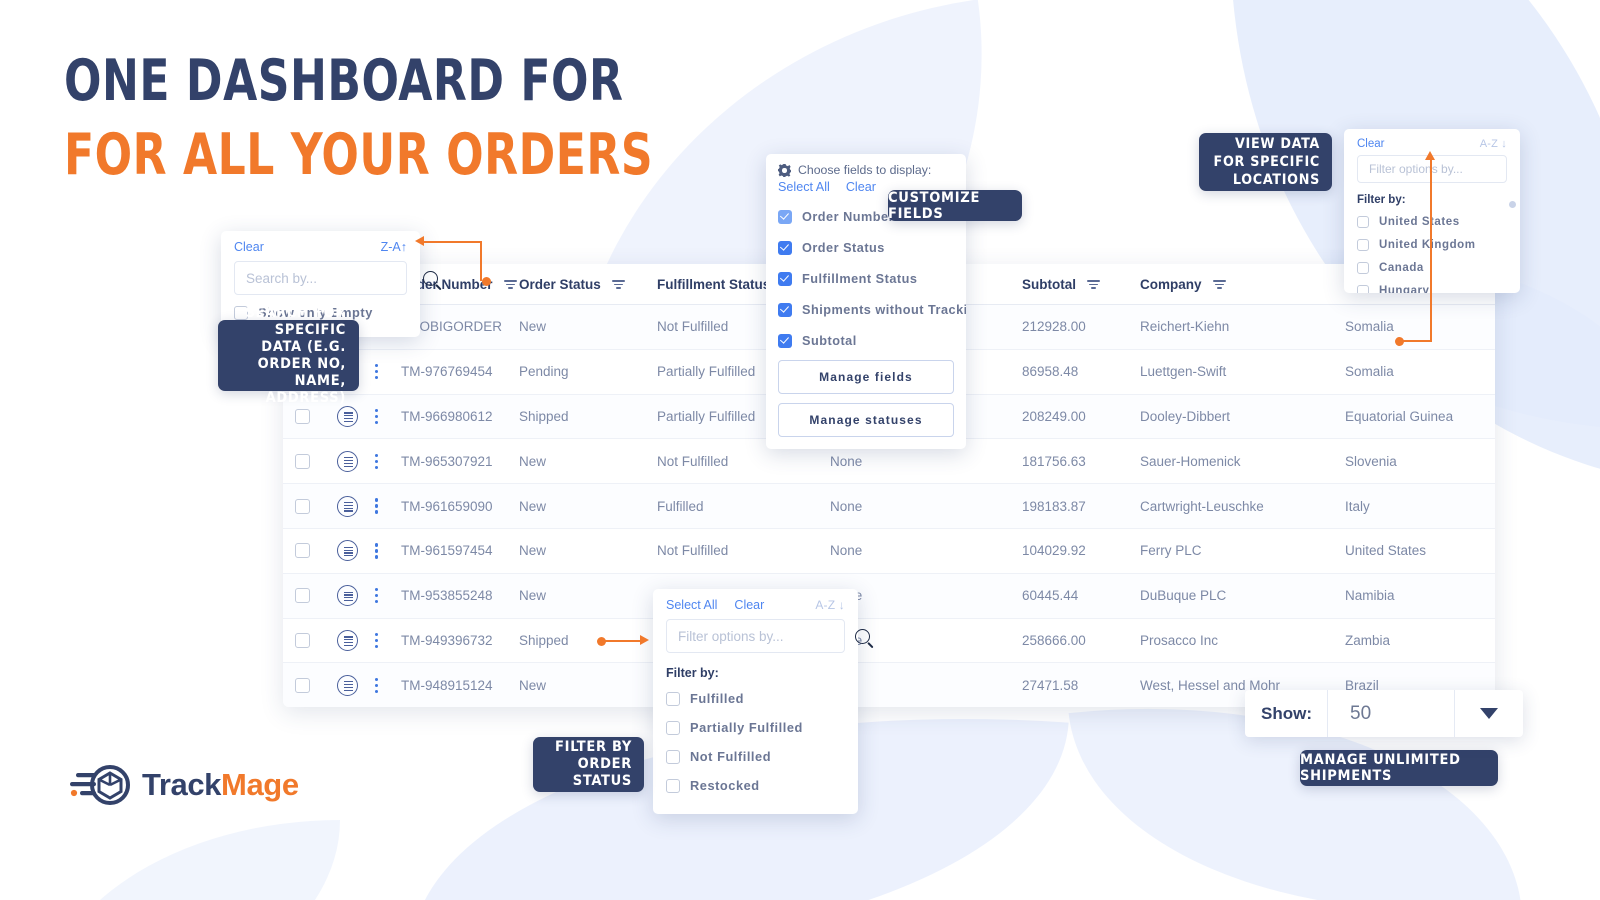  I want to click on location-filter-input, so click(1444, 169).